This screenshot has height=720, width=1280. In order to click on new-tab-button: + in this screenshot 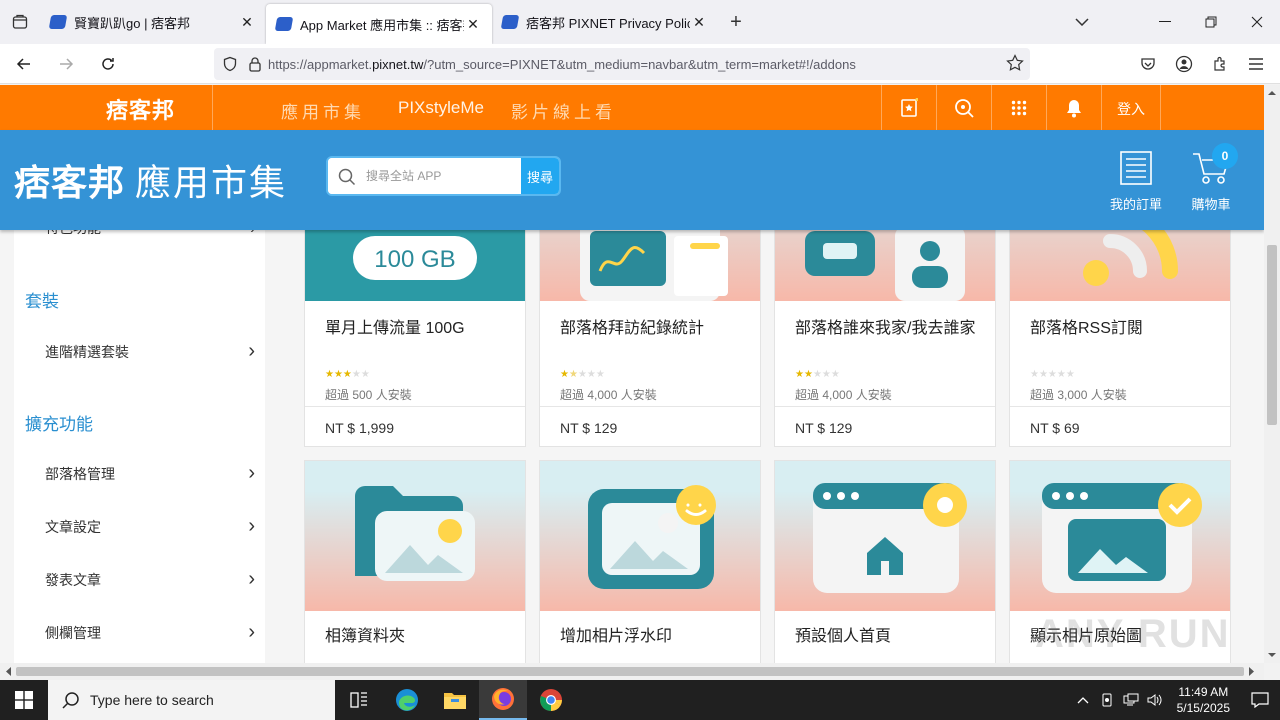, I will do `click(736, 22)`.